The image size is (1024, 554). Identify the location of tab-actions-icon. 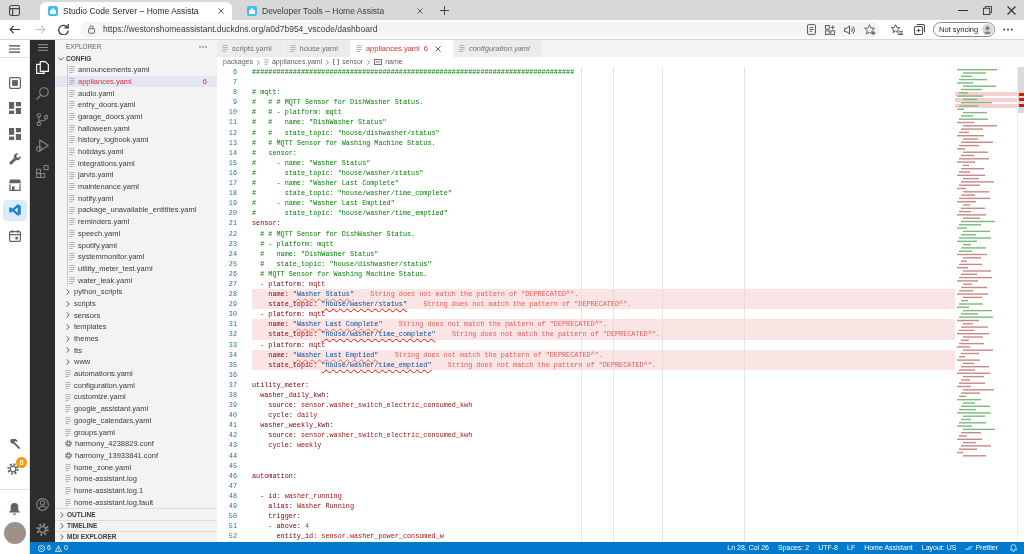
(14, 10).